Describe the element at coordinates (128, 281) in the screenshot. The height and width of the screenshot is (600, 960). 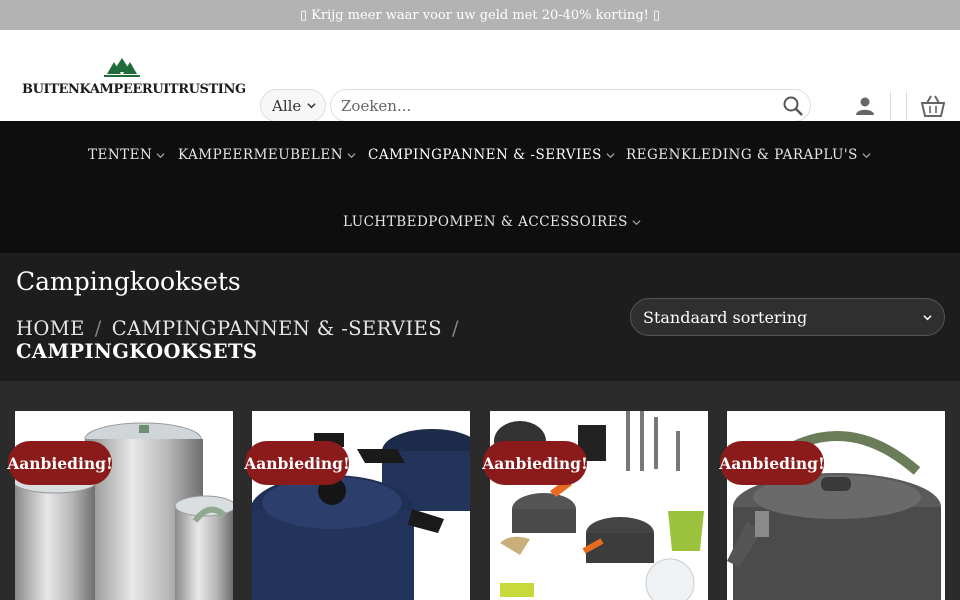
I see `page-title: Campingkooksets` at that location.